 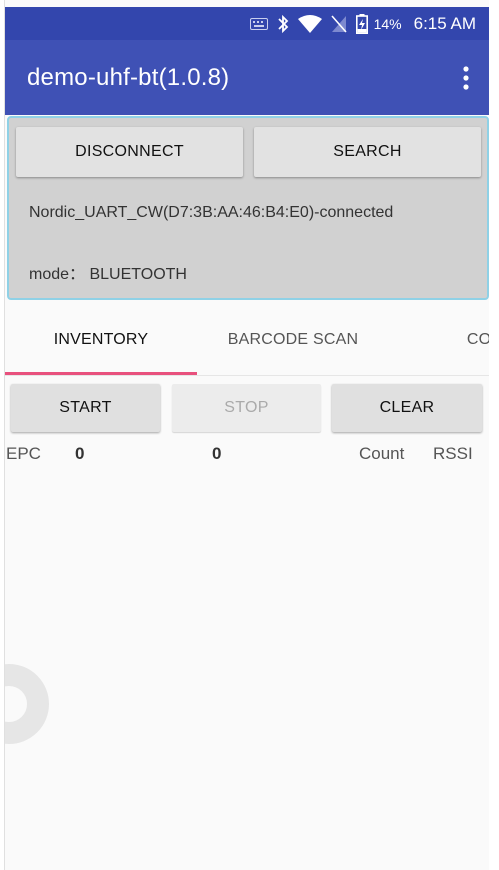 What do you see at coordinates (367, 152) in the screenshot?
I see `search-button: SEARCH` at bounding box center [367, 152].